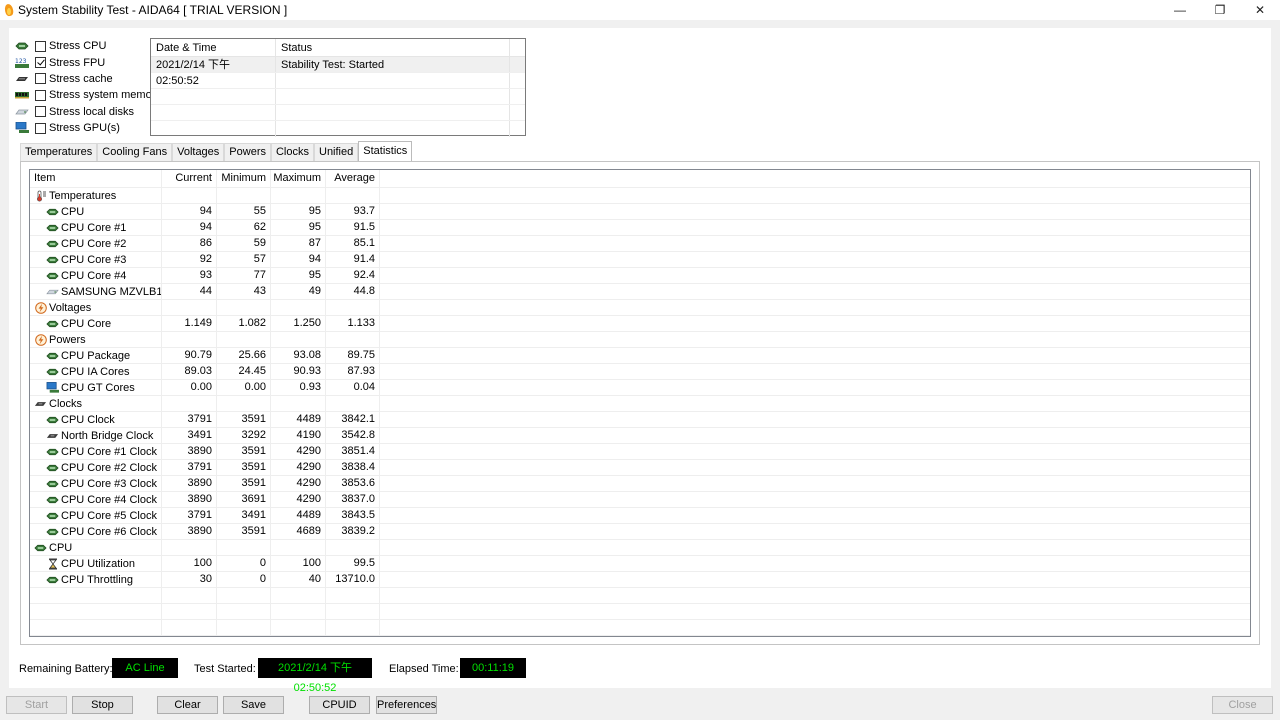 The height and width of the screenshot is (720, 1280). Describe the element at coordinates (96, 499) in the screenshot. I see `stats-item-cell: CPU Core #4 Clock` at that location.